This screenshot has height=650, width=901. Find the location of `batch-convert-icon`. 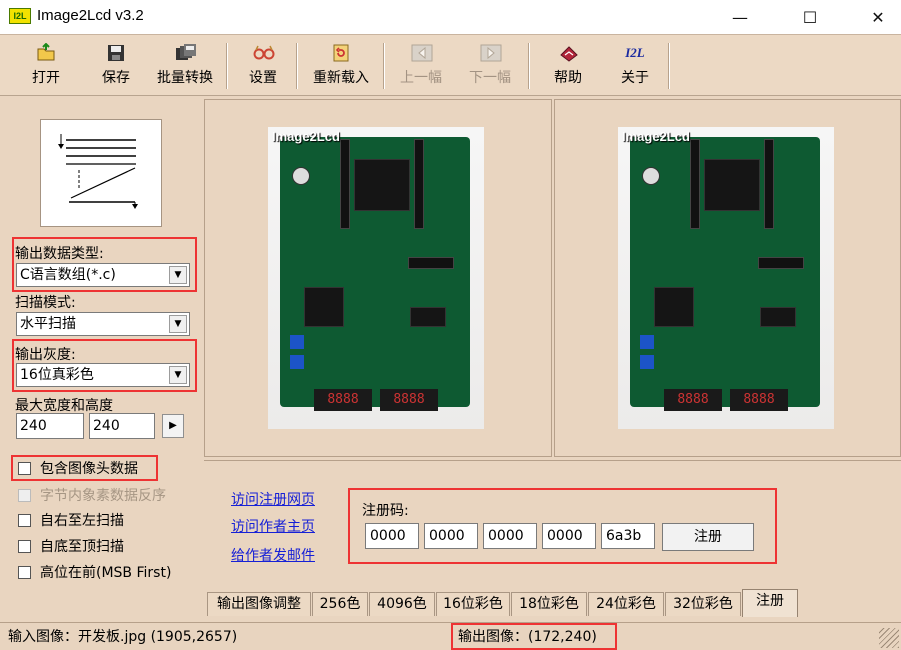

batch-convert-icon is located at coordinates (185, 53).